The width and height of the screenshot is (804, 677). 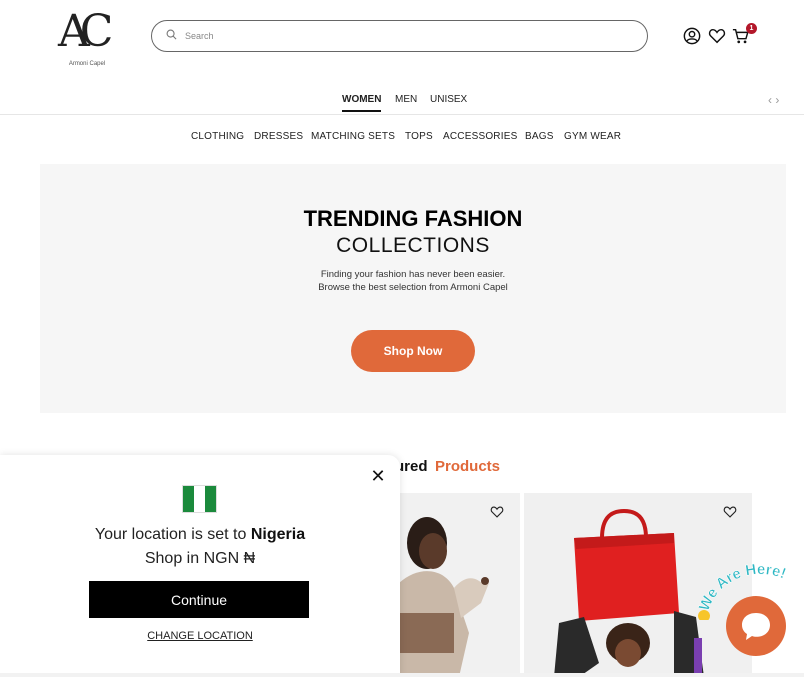 I want to click on continue-button: Continue, so click(x=199, y=599).